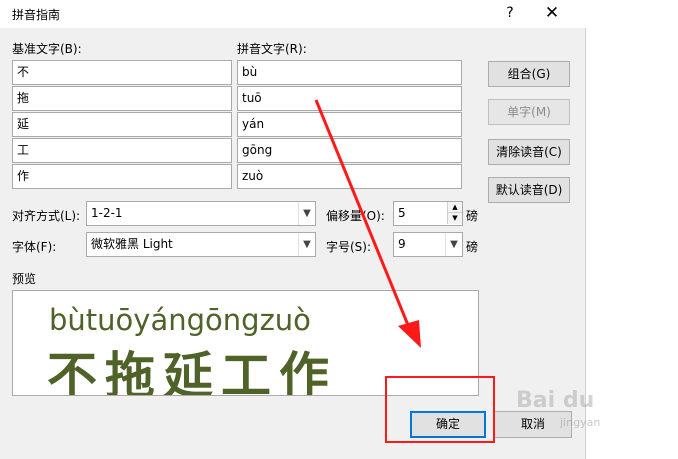  What do you see at coordinates (440, 409) in the screenshot?
I see `annotation-highlight-box` at bounding box center [440, 409].